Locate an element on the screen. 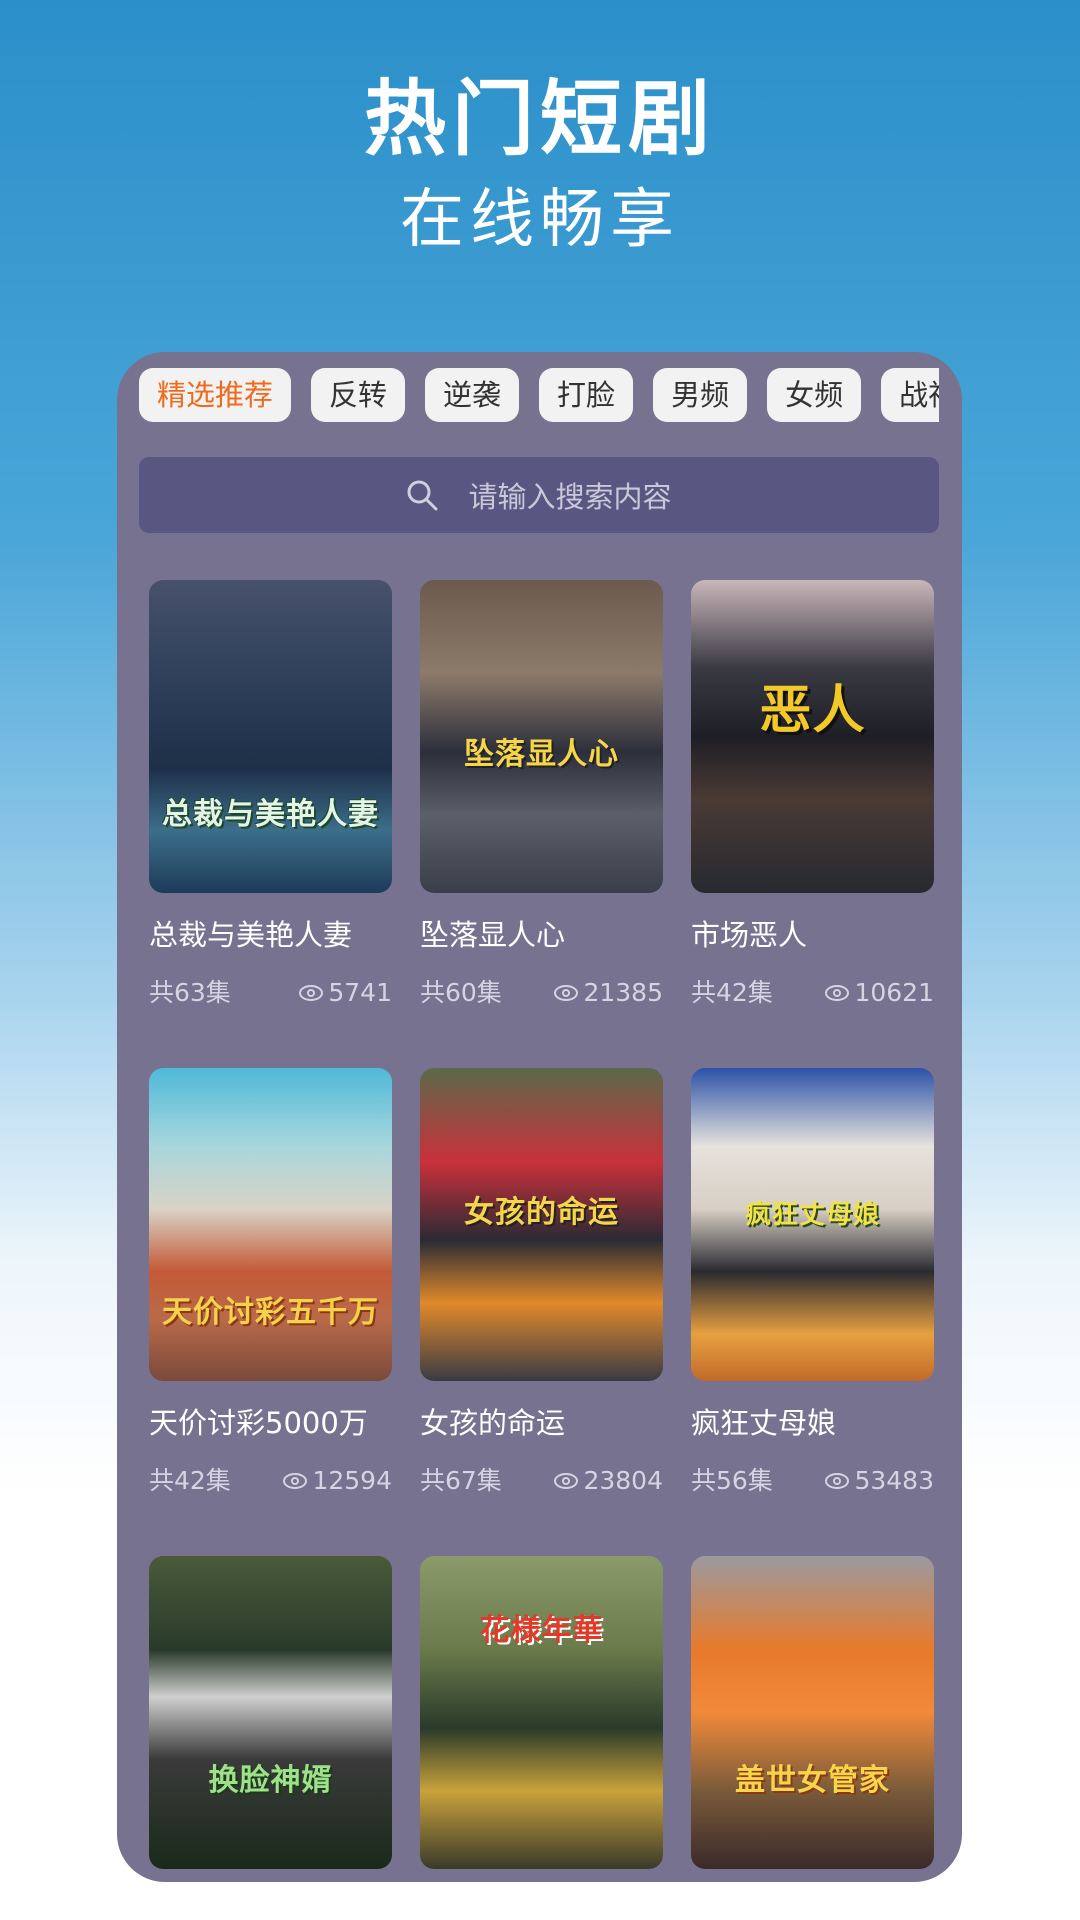 This screenshot has width=1080, height=1920. drama-card: 坠落显人心 坠落显人心 共60集 21385 is located at coordinates (541, 795).